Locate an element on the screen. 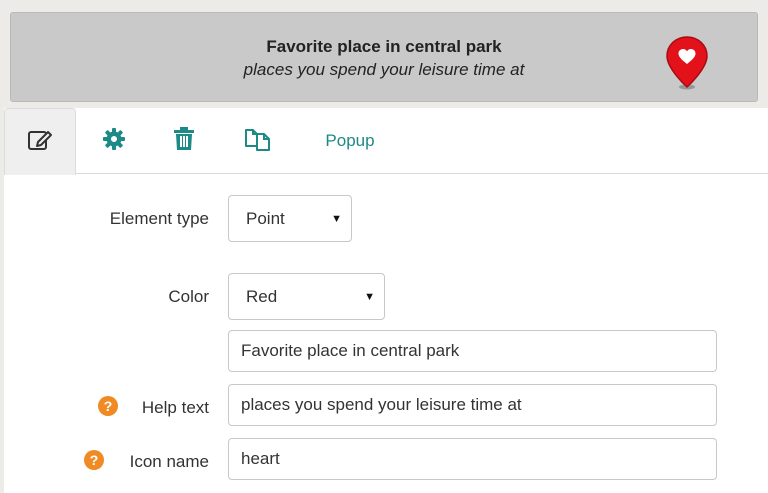  title-input is located at coordinates (472, 351).